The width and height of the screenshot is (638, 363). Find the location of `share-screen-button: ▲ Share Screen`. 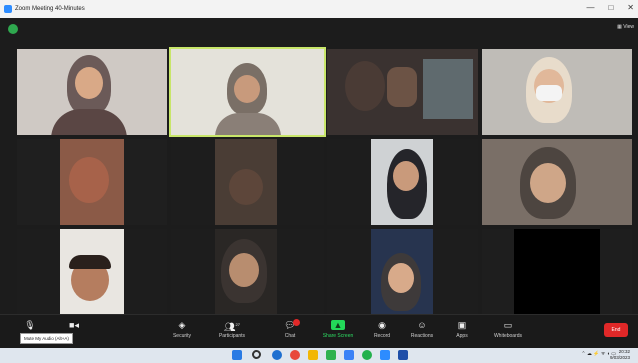

share-screen-button: ▲ Share Screen is located at coordinates (338, 332).